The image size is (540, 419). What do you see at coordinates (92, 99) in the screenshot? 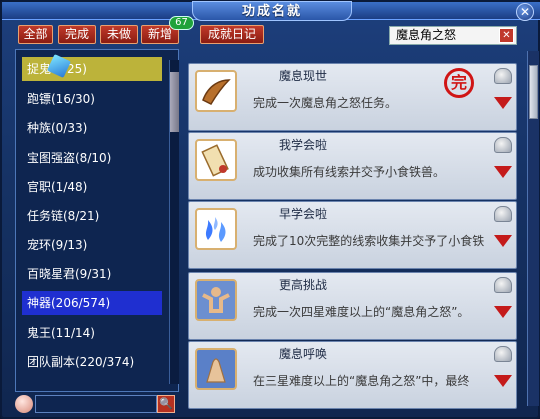
I see `category-item: 跑镖(16/30)` at bounding box center [92, 99].